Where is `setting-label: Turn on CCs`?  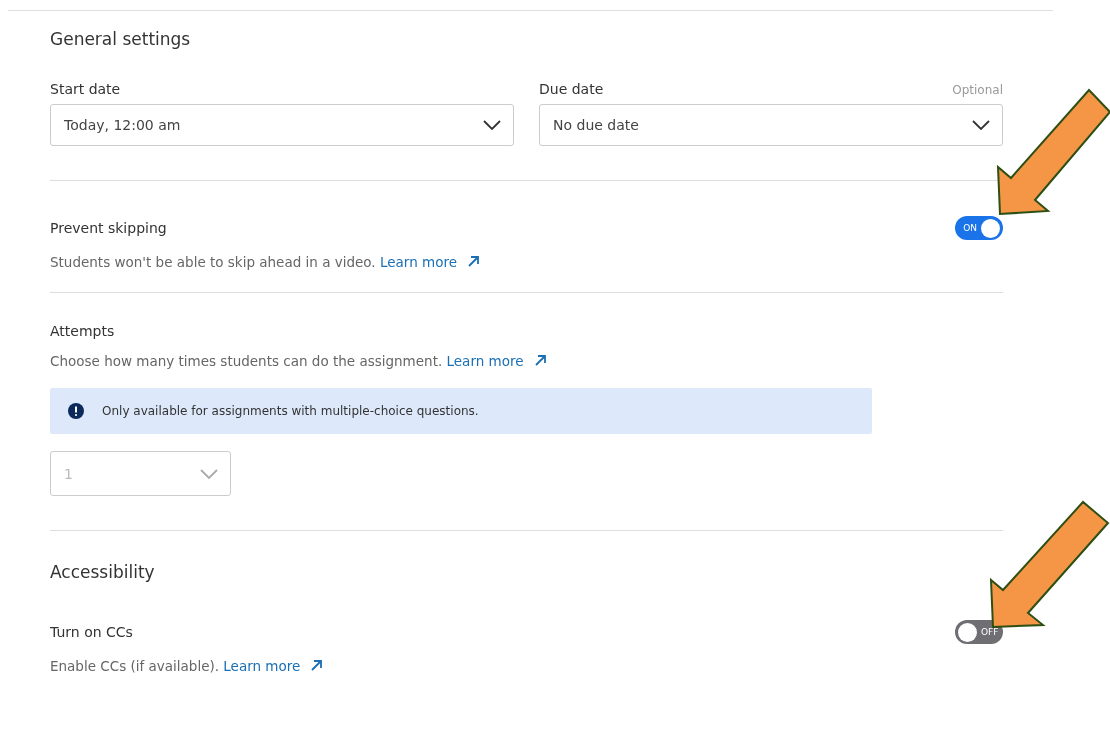 setting-label: Turn on CCs is located at coordinates (91, 632).